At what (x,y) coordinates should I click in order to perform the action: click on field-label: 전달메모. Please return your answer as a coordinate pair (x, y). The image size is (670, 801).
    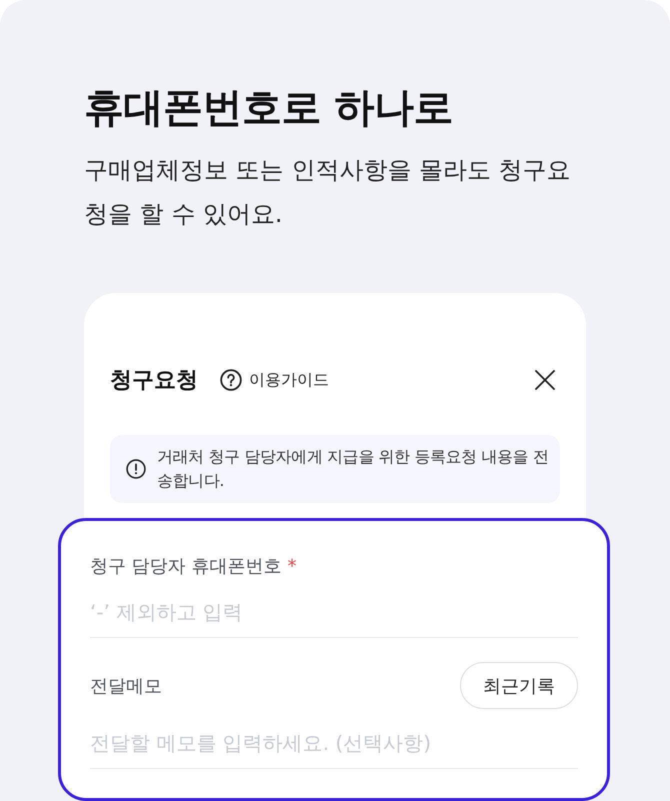
    Looking at the image, I should click on (126, 686).